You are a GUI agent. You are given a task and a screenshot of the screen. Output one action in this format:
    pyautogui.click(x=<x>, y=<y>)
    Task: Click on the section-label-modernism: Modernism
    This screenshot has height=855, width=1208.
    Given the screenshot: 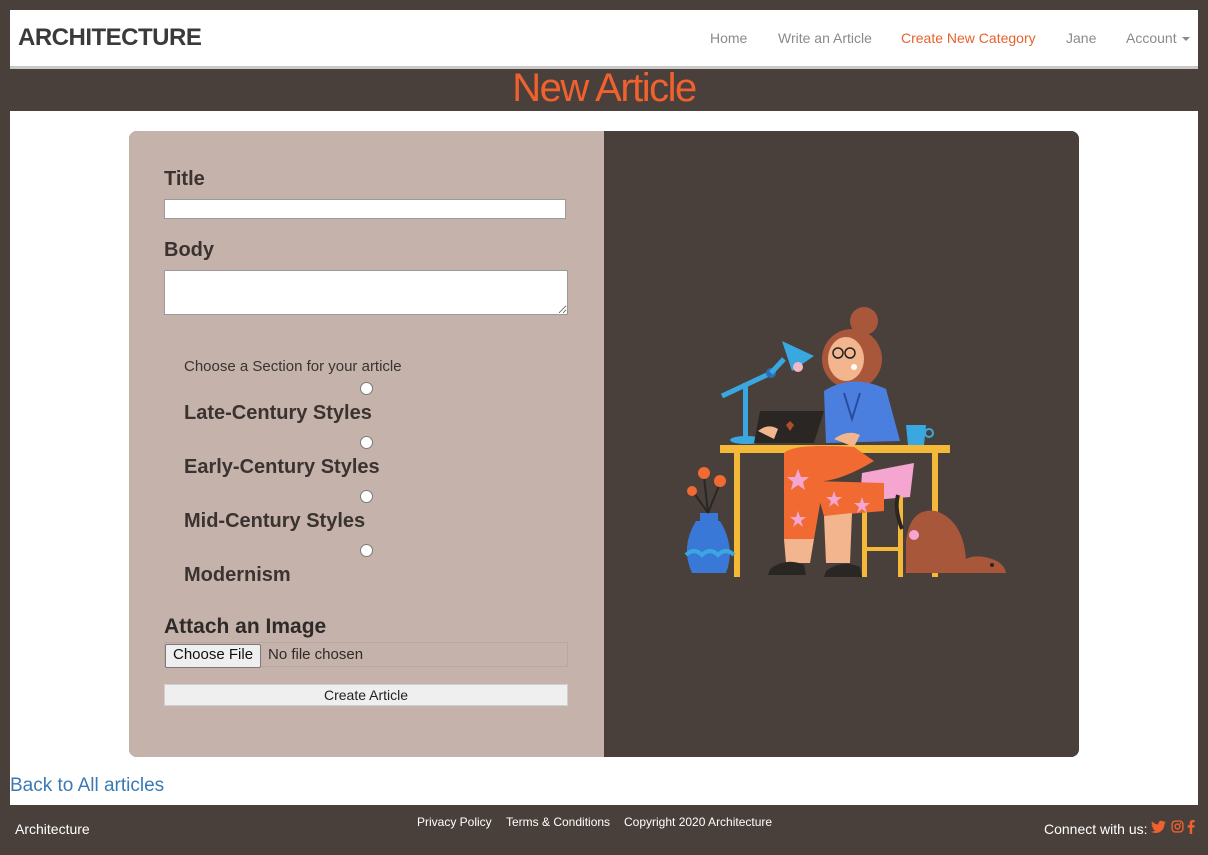 What is the action you would take?
    pyautogui.click(x=237, y=575)
    